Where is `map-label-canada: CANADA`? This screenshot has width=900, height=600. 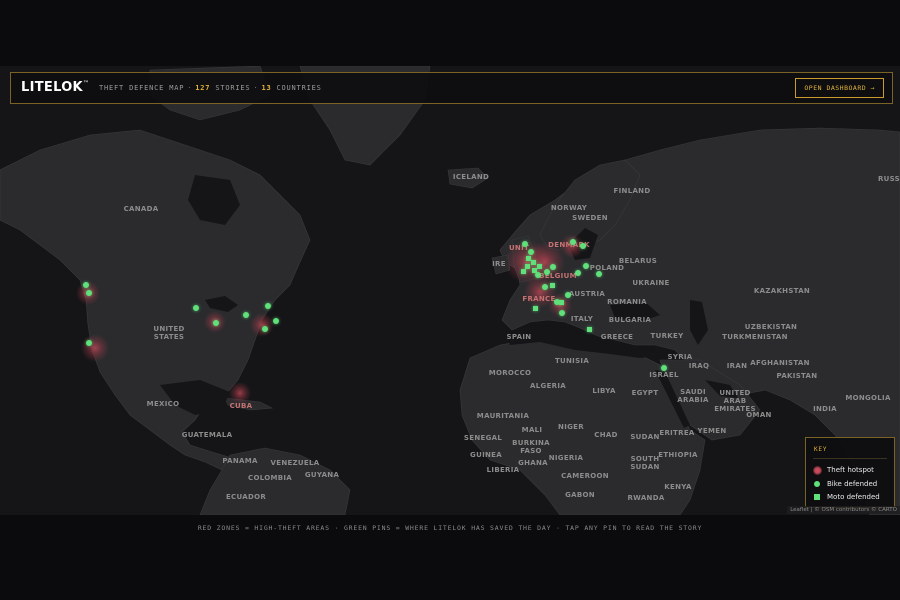 map-label-canada: CANADA is located at coordinates (141, 209).